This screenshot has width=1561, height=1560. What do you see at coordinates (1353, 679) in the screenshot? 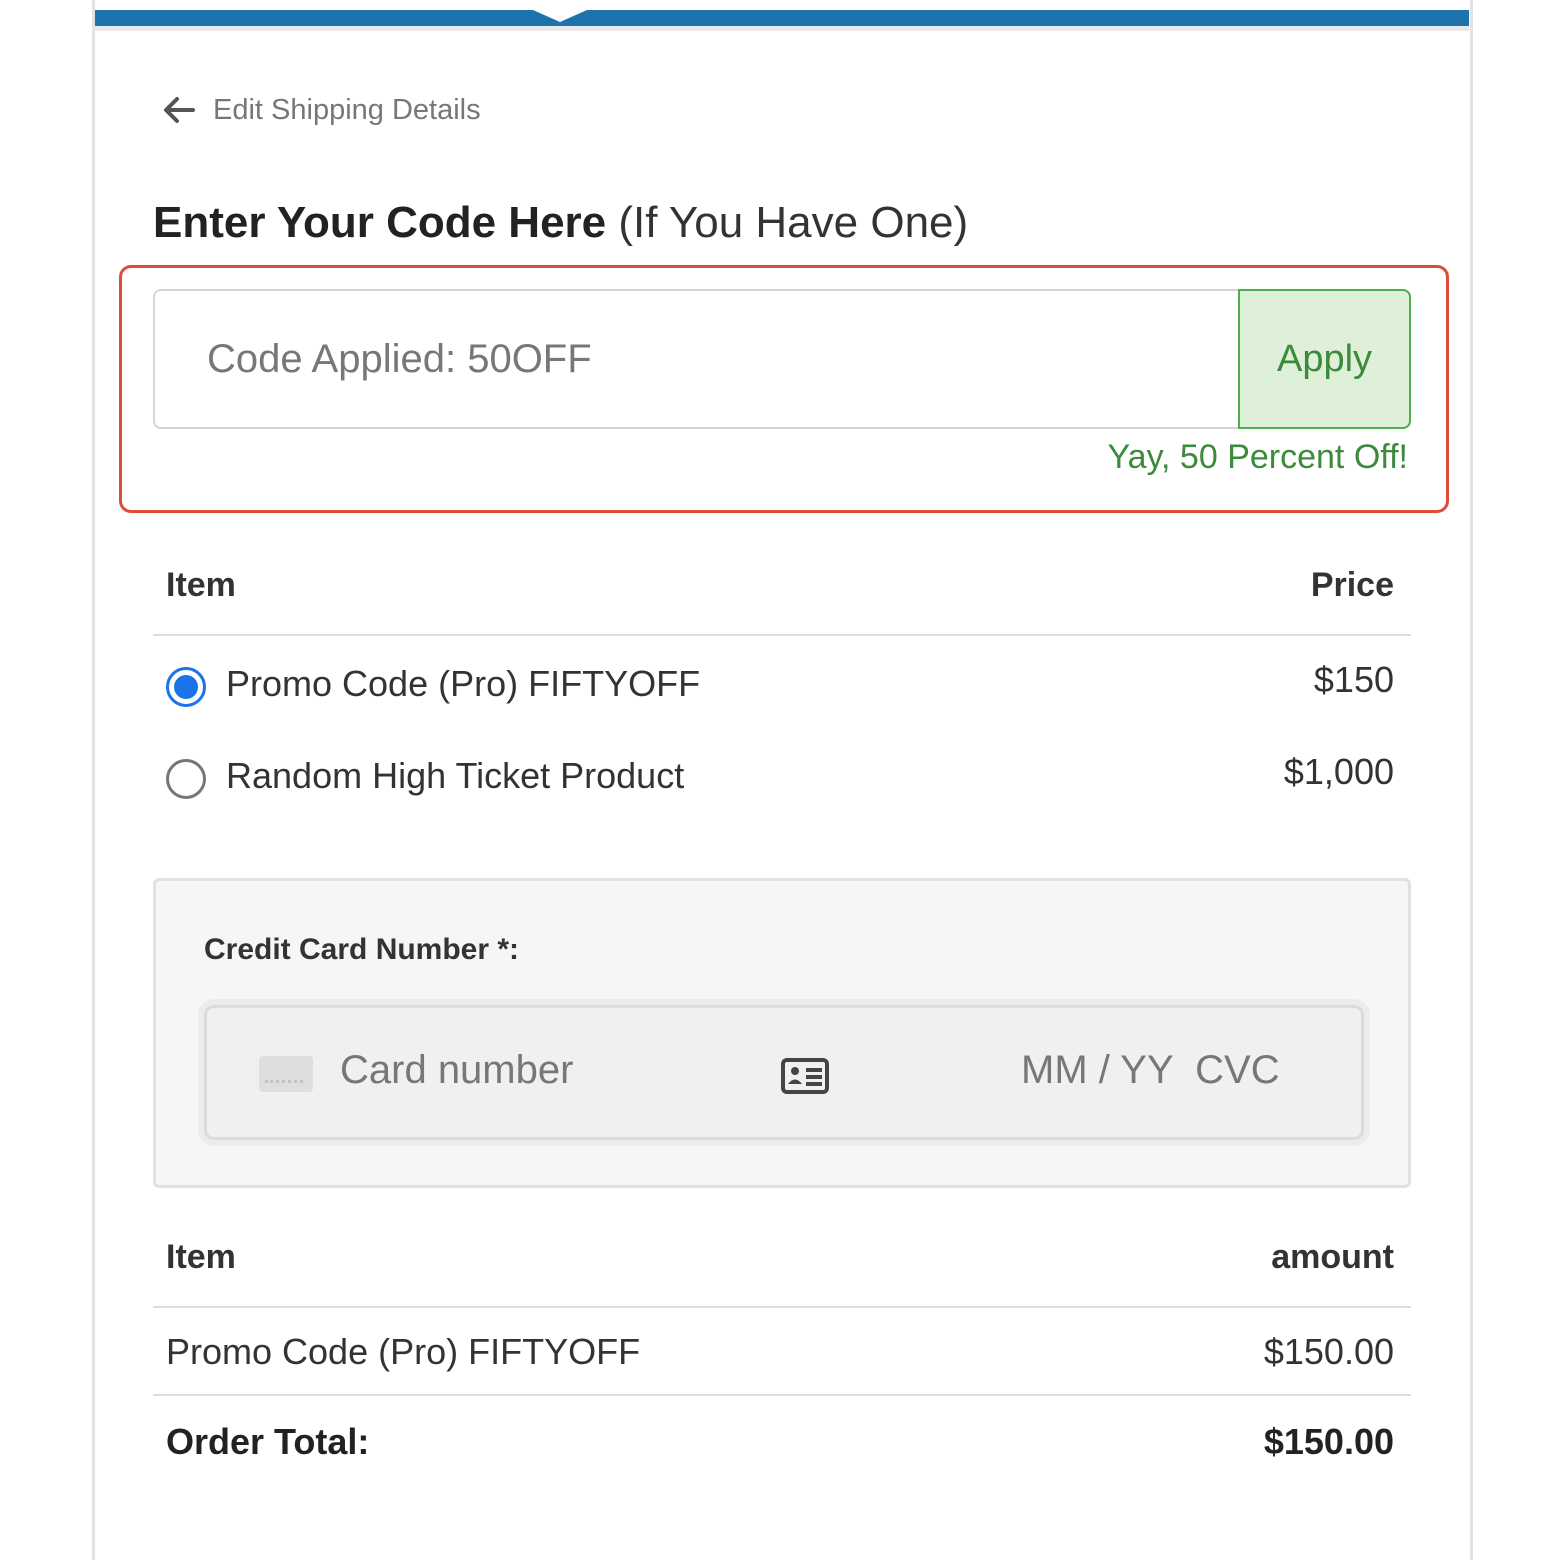
I see `product-price: $150` at bounding box center [1353, 679].